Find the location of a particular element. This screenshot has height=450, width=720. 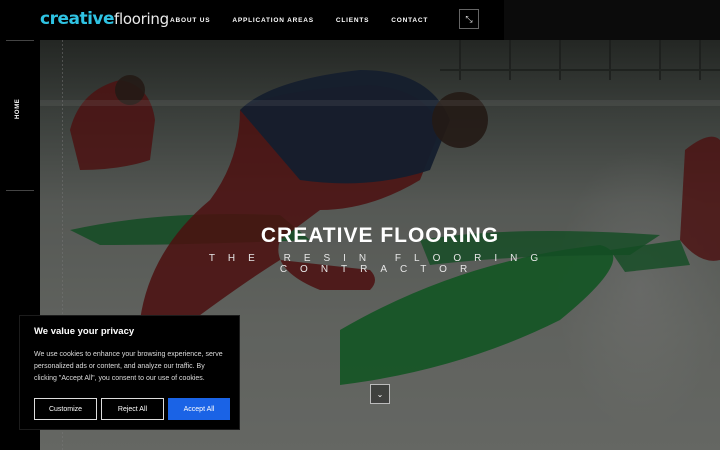

hero-title: CREATIVE FLOORING is located at coordinates (380, 235).